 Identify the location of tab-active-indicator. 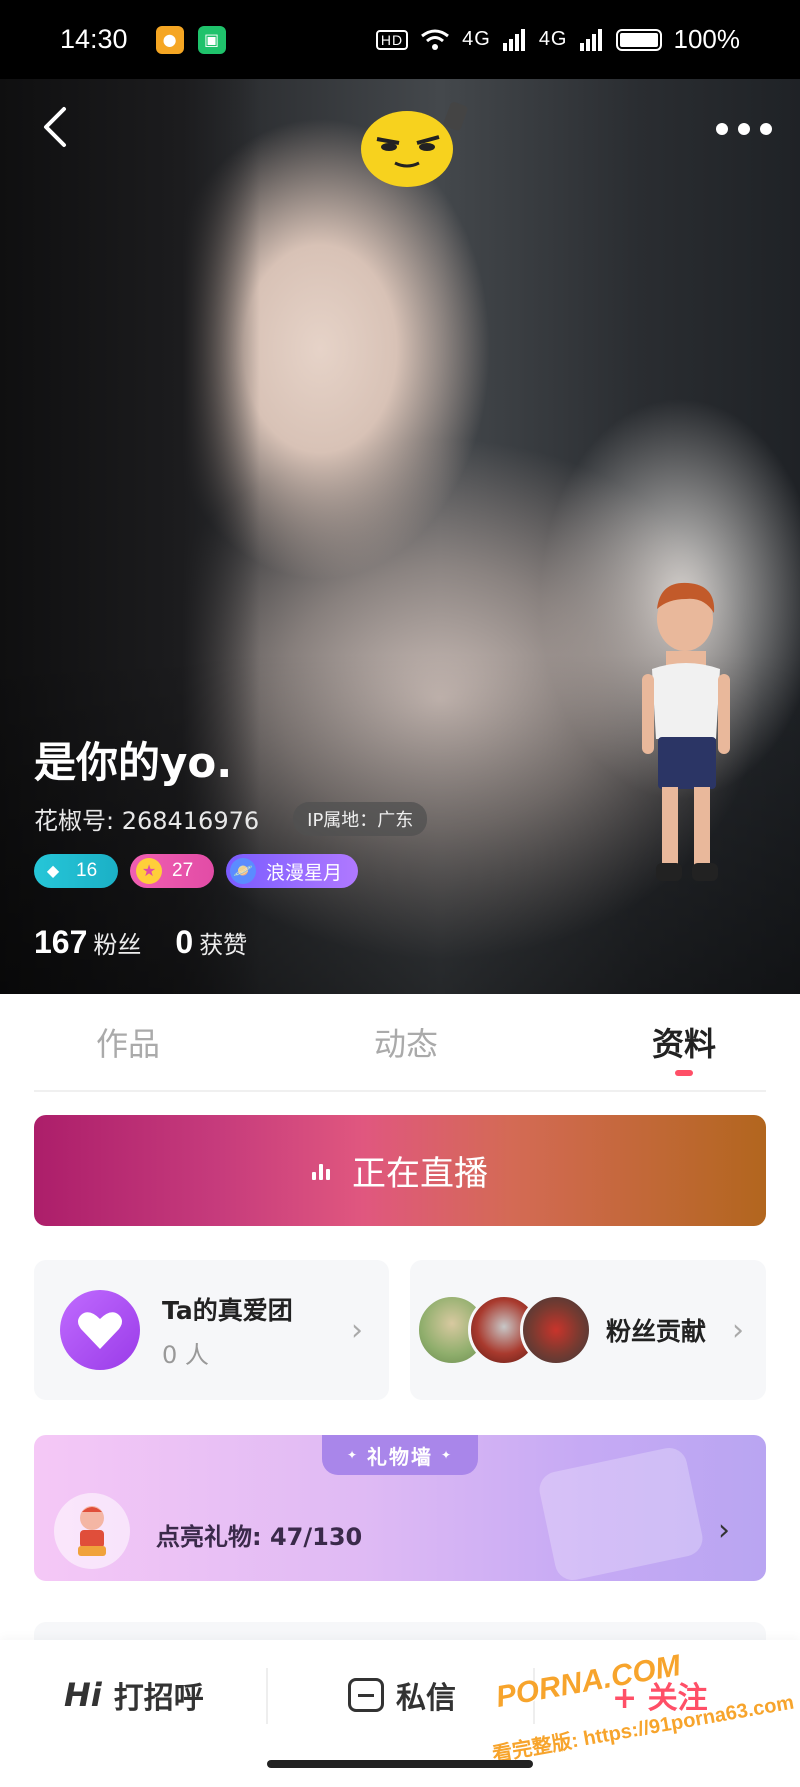
(684, 1073).